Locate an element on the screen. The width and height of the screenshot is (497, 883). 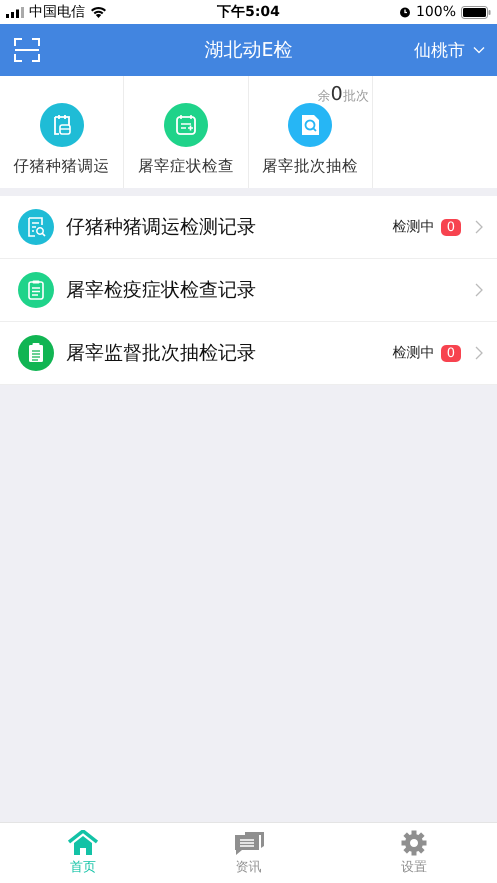
home-icon is located at coordinates (82, 843).